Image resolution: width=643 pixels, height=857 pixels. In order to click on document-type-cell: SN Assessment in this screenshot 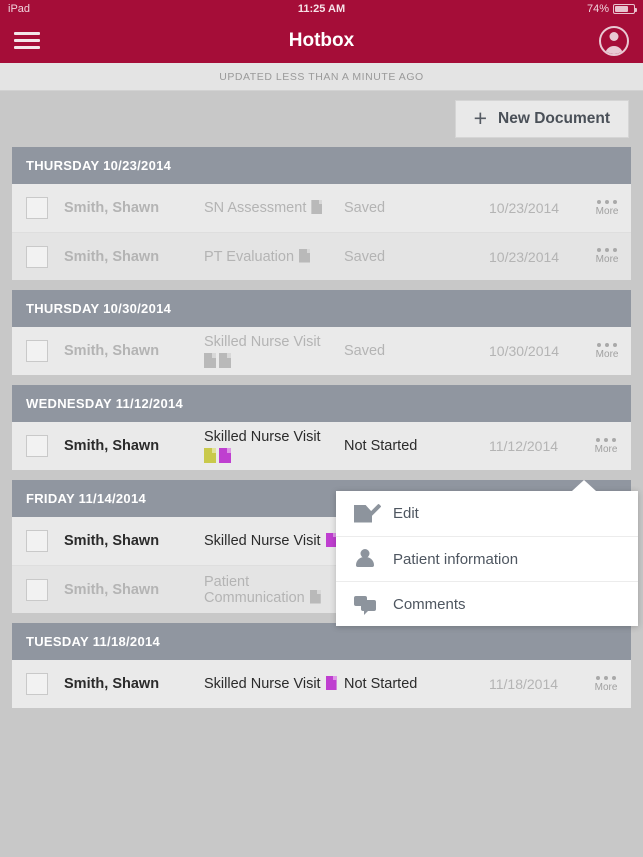, I will do `click(274, 208)`.